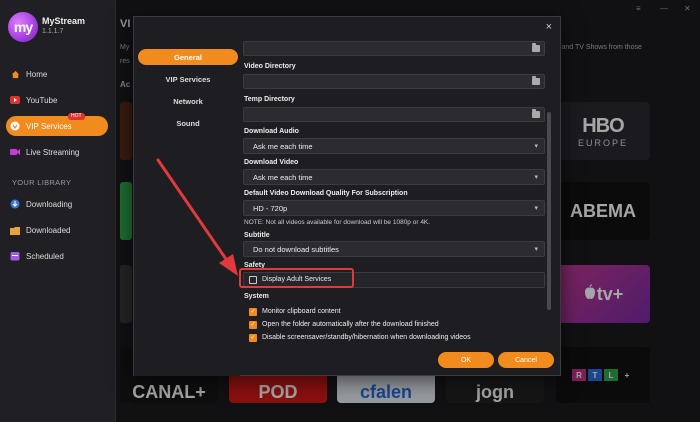 Image resolution: width=700 pixels, height=422 pixels. Describe the element at coordinates (37, 74) in the screenshot. I see `sidebar-item-label: Home` at that location.